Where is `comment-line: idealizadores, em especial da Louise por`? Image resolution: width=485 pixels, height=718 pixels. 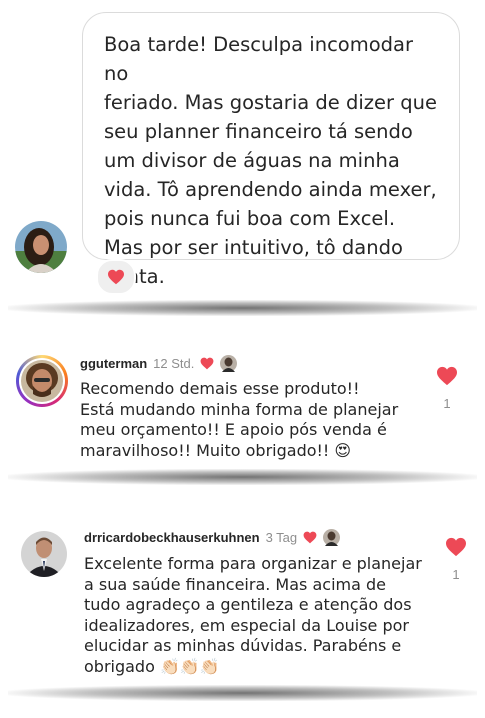
comment-line: idealizadores, em especial da Louise por is located at coordinates (246, 625).